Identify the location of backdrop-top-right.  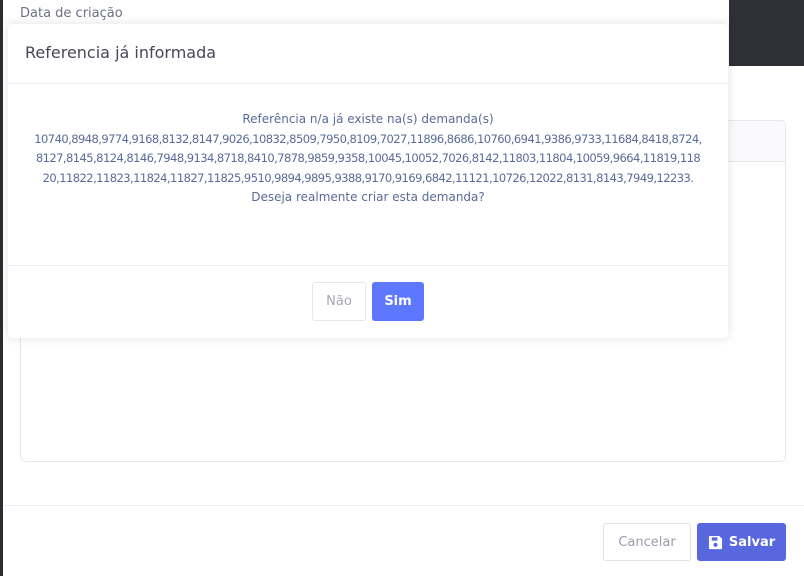
(766, 33).